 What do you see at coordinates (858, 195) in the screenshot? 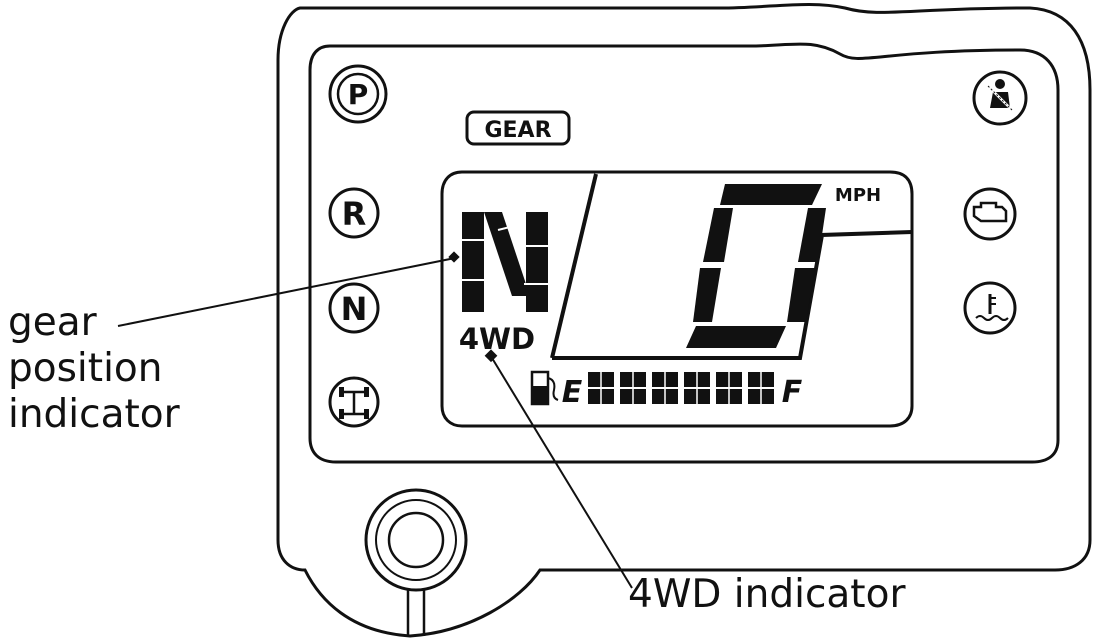
I see `speed-units: MPH` at bounding box center [858, 195].